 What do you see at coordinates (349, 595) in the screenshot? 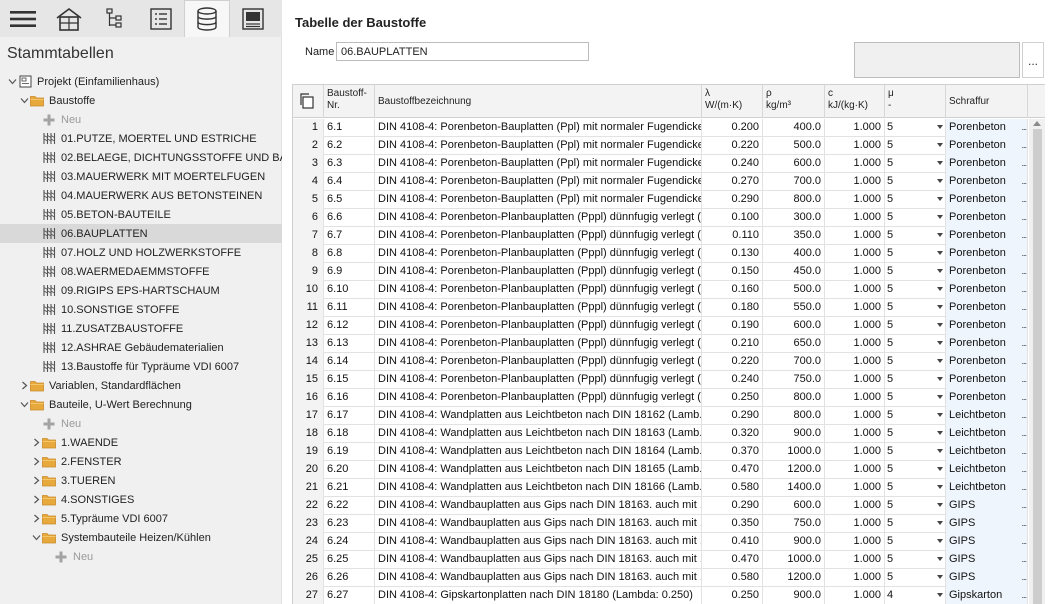
I see `cell-nr: 6.27` at bounding box center [349, 595].